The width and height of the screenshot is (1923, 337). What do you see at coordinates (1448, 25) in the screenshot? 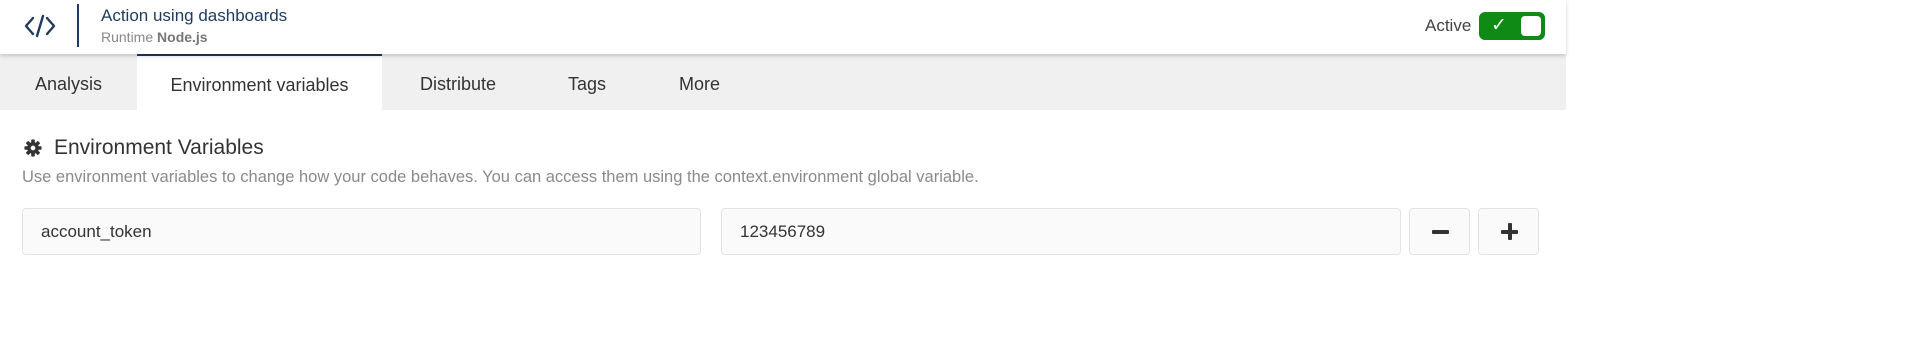
I see `active-label: Active` at bounding box center [1448, 25].